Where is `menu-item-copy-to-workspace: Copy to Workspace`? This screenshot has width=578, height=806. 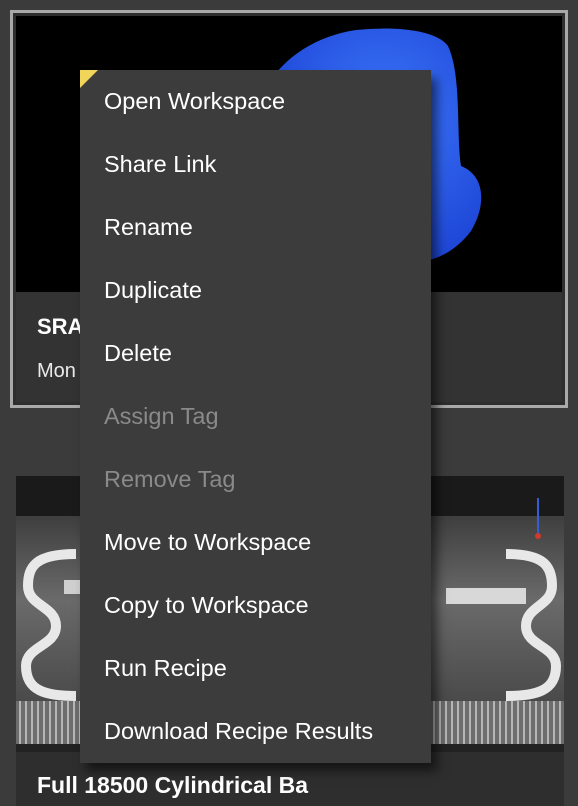 menu-item-copy-to-workspace: Copy to Workspace is located at coordinates (255, 611).